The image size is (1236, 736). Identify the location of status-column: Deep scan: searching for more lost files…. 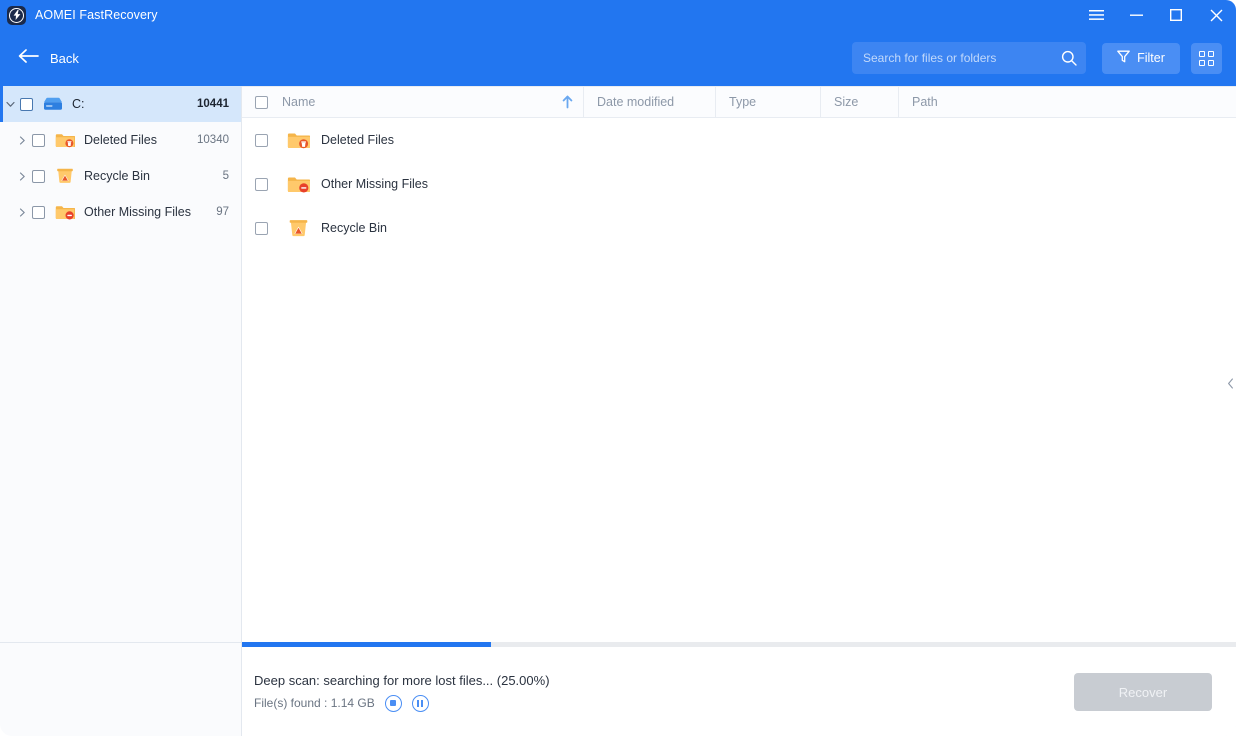
(739, 689).